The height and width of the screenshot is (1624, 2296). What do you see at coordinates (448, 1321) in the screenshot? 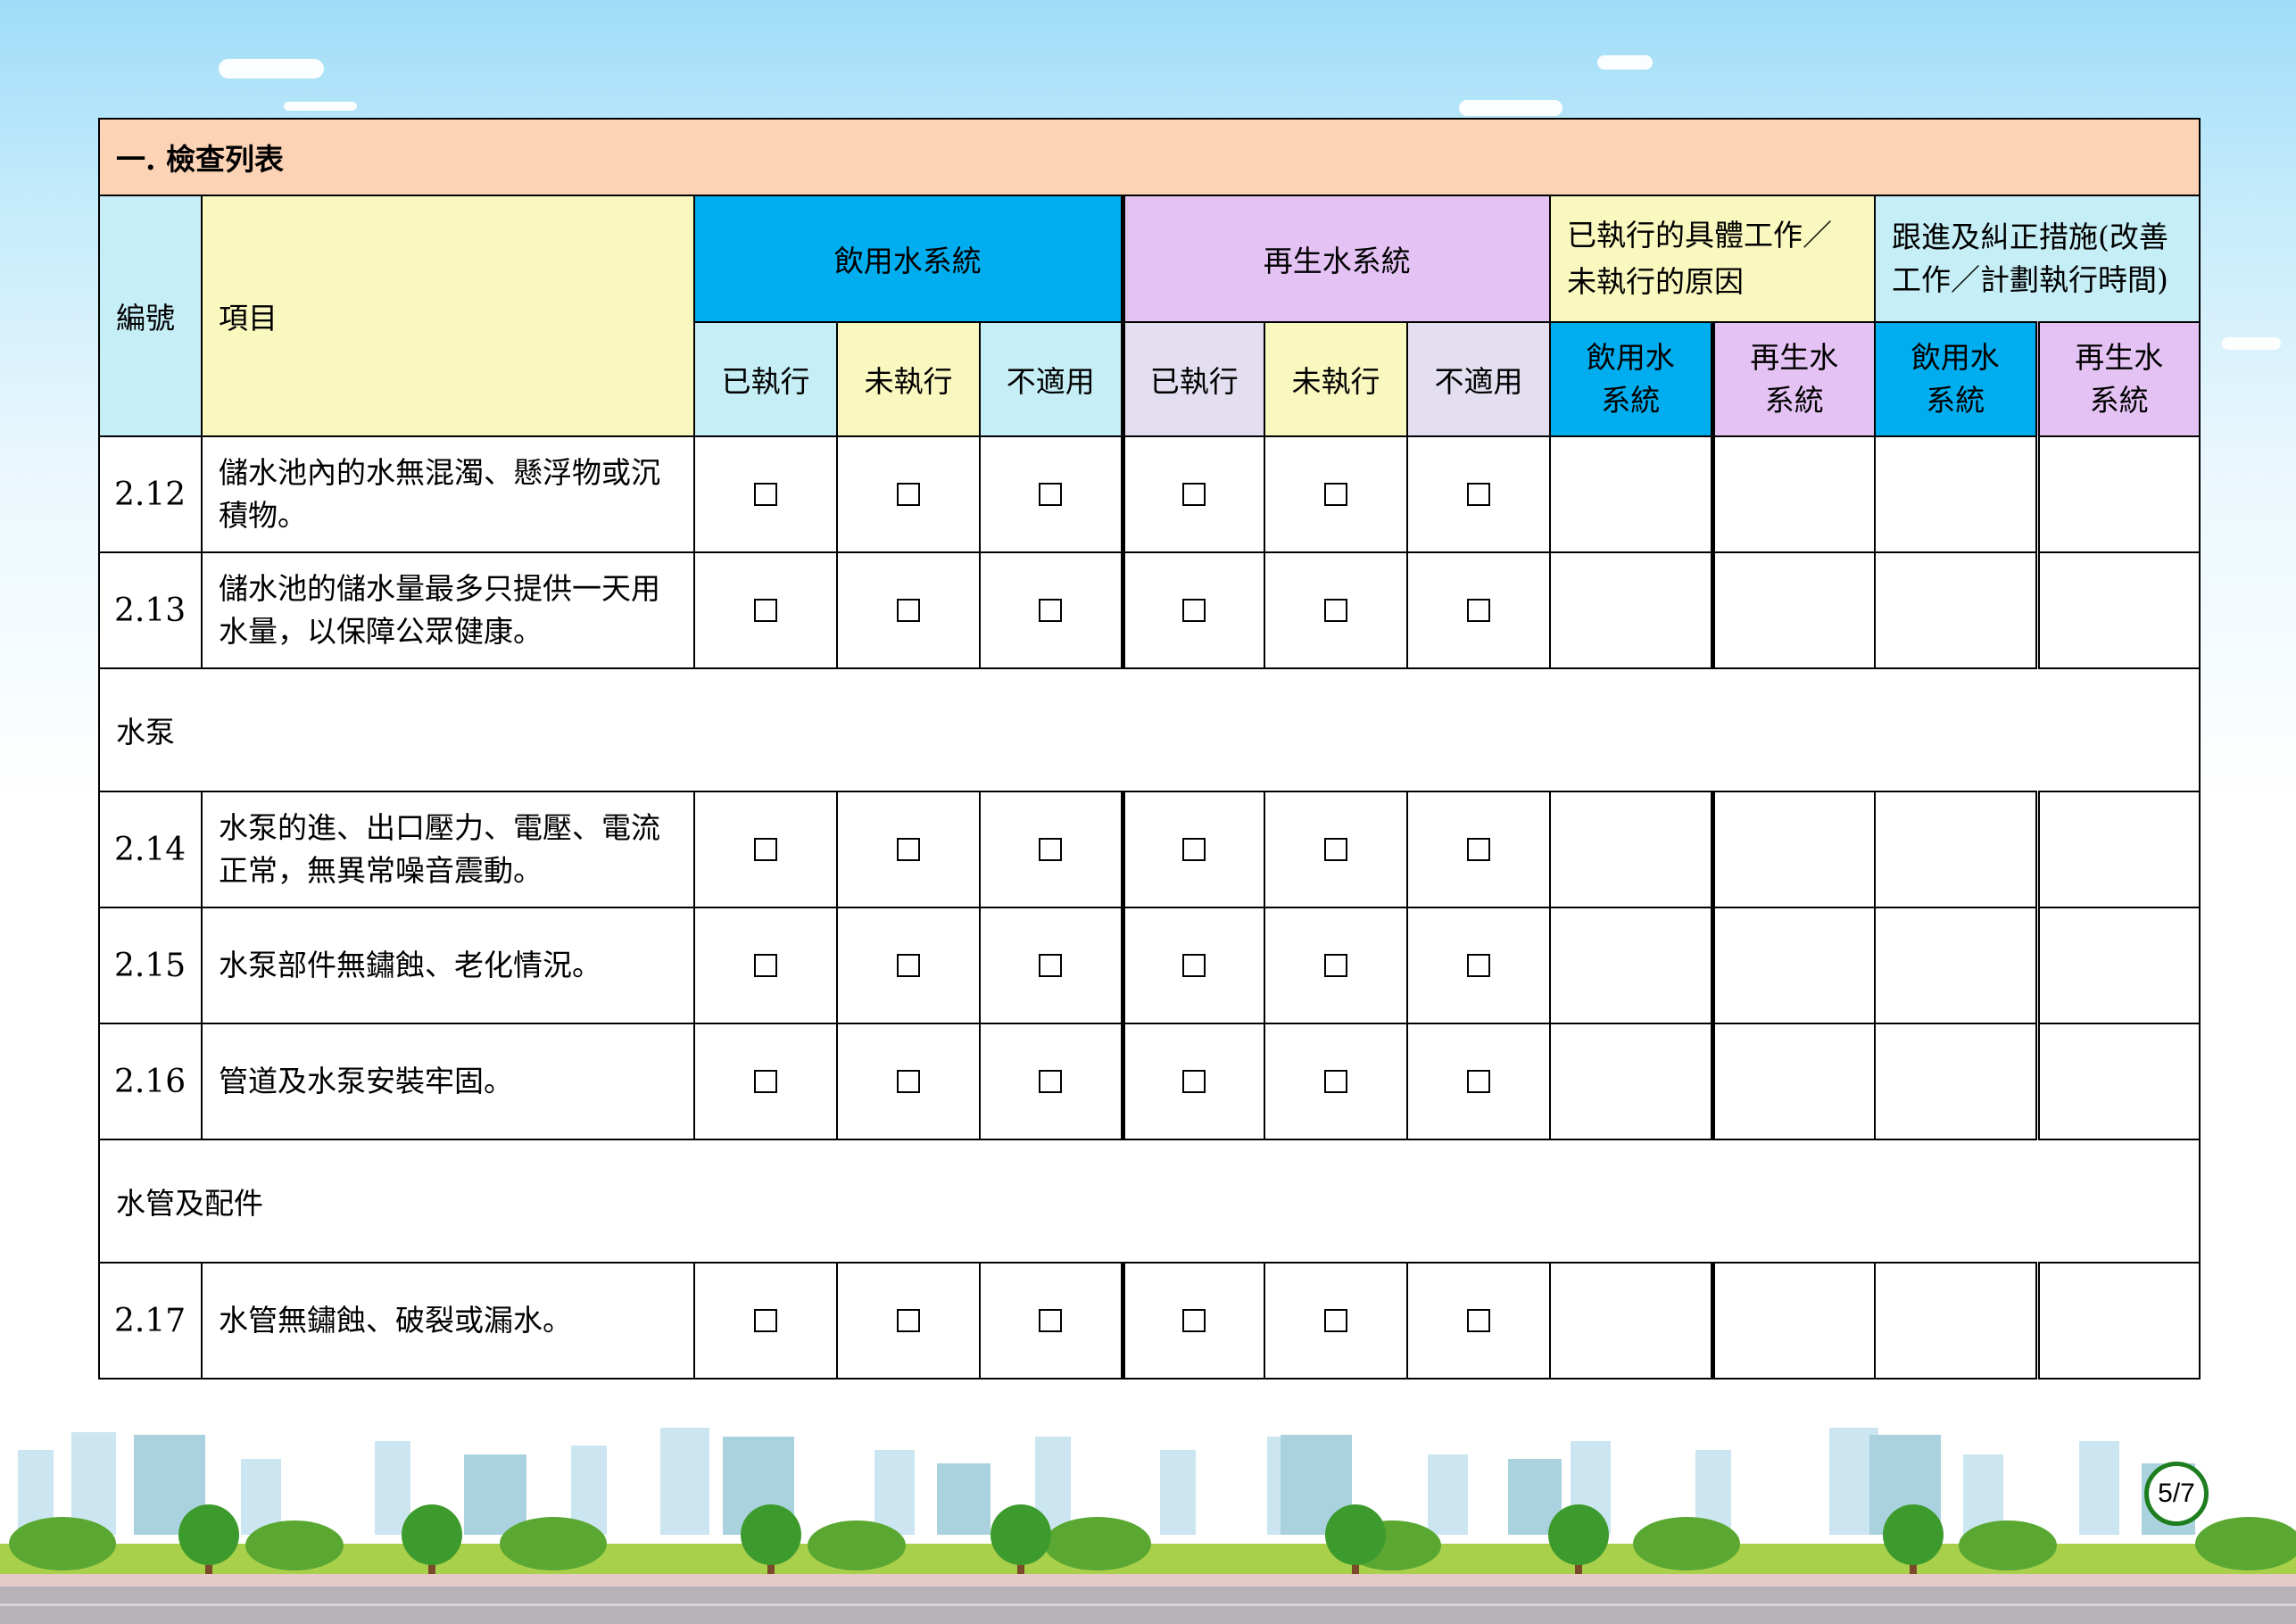
I see `item-description: 水管無鏽蝕、破裂或漏水。` at bounding box center [448, 1321].